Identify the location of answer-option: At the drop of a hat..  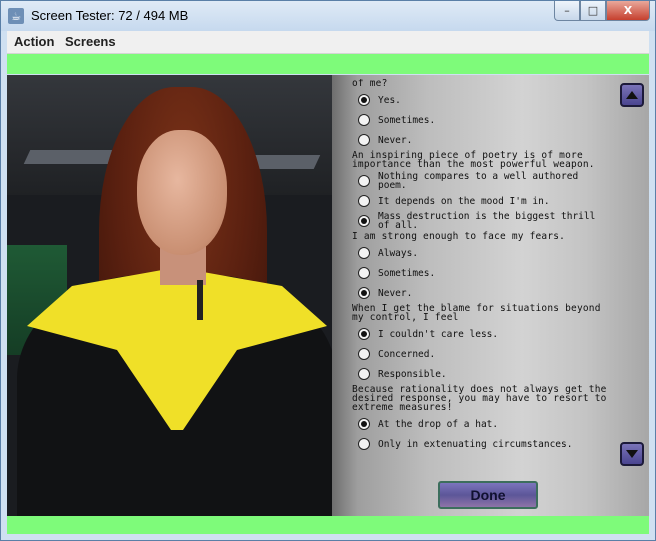
(485, 424).